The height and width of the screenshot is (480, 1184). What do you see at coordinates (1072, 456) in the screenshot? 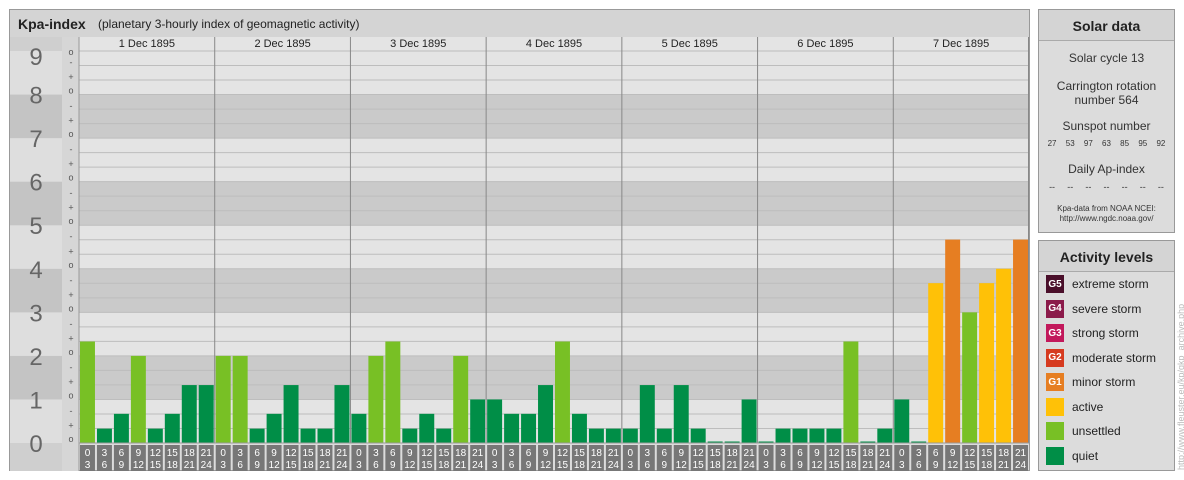
I see `legend-item: quiet` at bounding box center [1072, 456].